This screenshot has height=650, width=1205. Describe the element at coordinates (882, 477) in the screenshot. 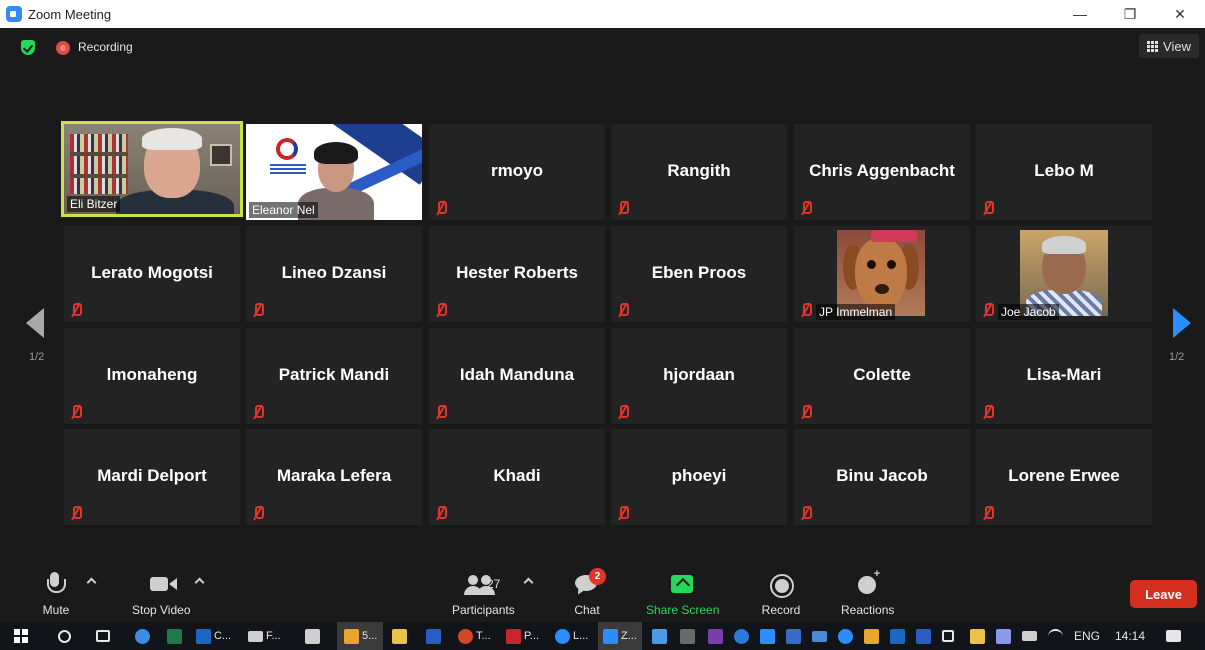

I see `participant-tile: Binu Jacob` at that location.